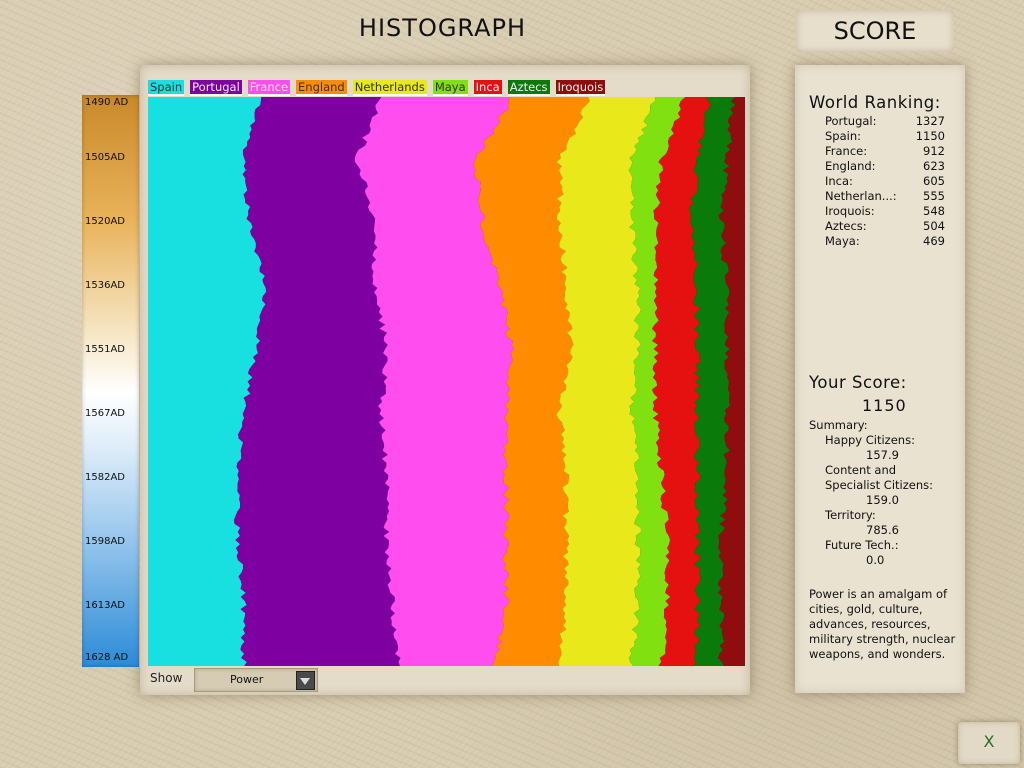 The height and width of the screenshot is (768, 1024). What do you see at coordinates (107, 102) in the screenshot?
I see `timeline-label: 1490 AD` at bounding box center [107, 102].